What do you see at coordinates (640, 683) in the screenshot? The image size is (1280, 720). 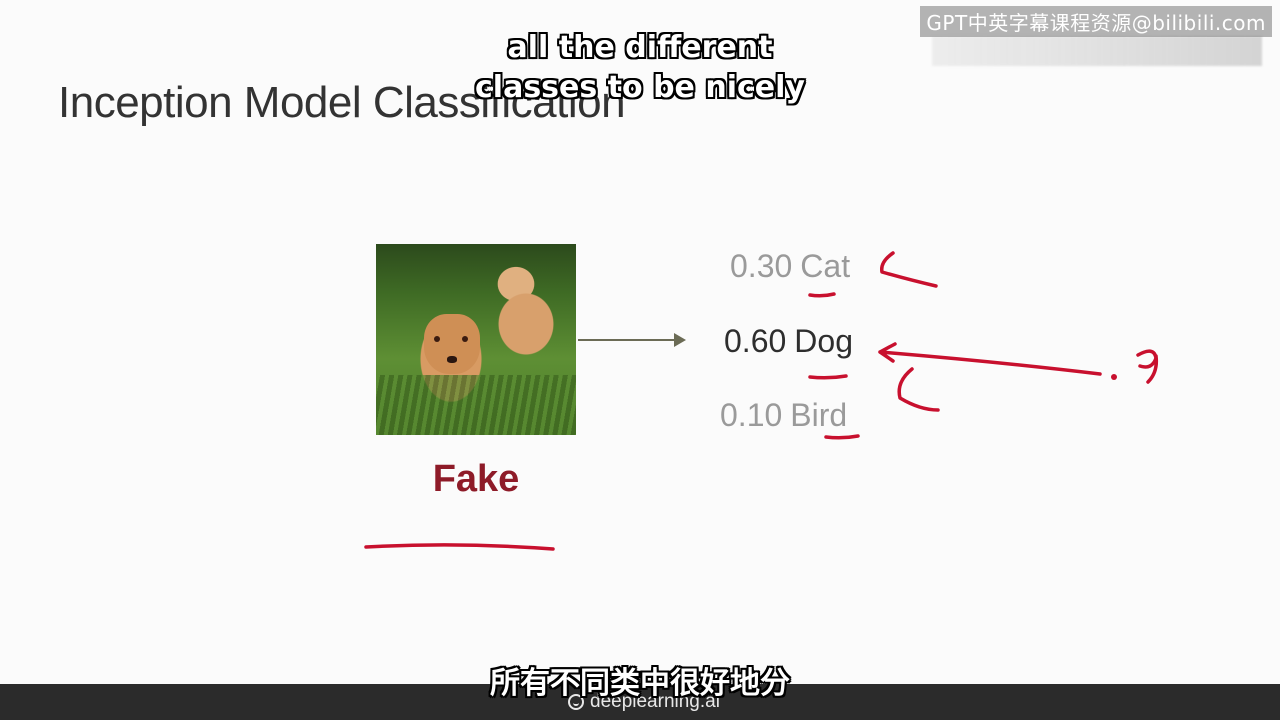 I see `subtitle-chinese: 所有不同类中很好地分` at bounding box center [640, 683].